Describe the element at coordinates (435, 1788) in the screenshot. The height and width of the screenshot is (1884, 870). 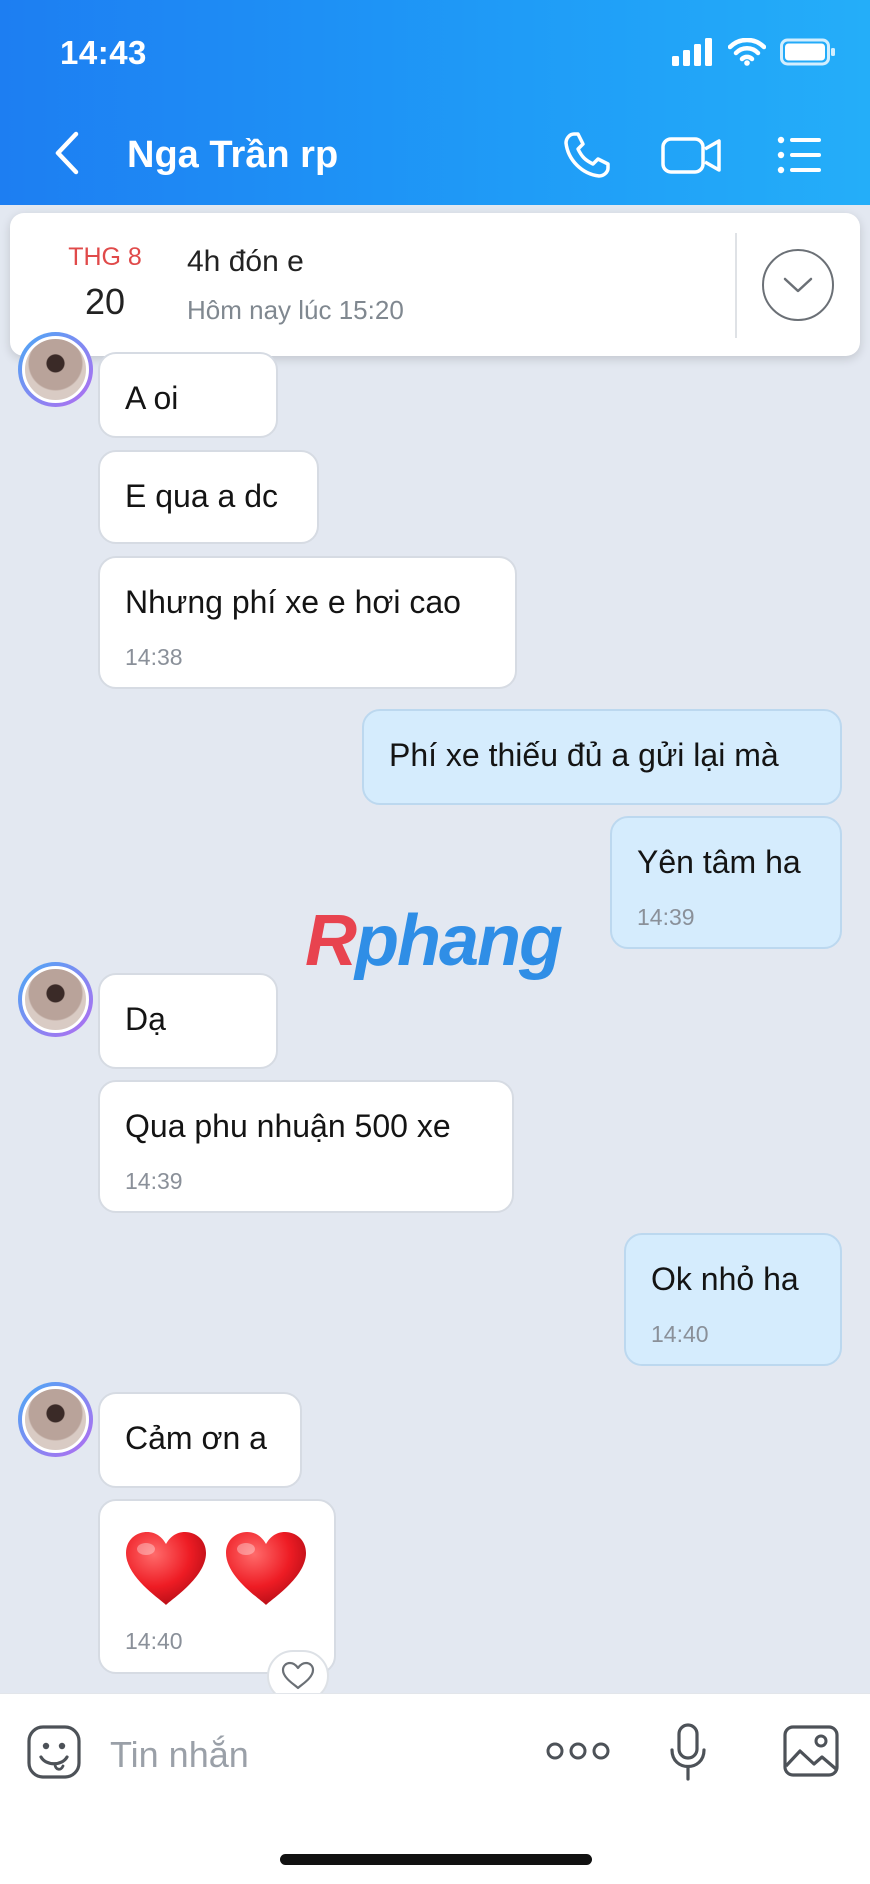
I see `message-input-bar: Tin nhắn` at that location.